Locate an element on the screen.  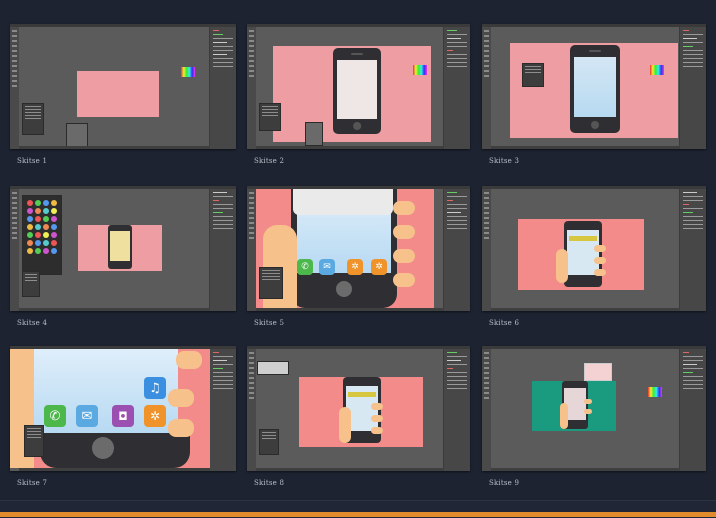
sketch-caption: Skitse 8 is located at coordinates (269, 483).